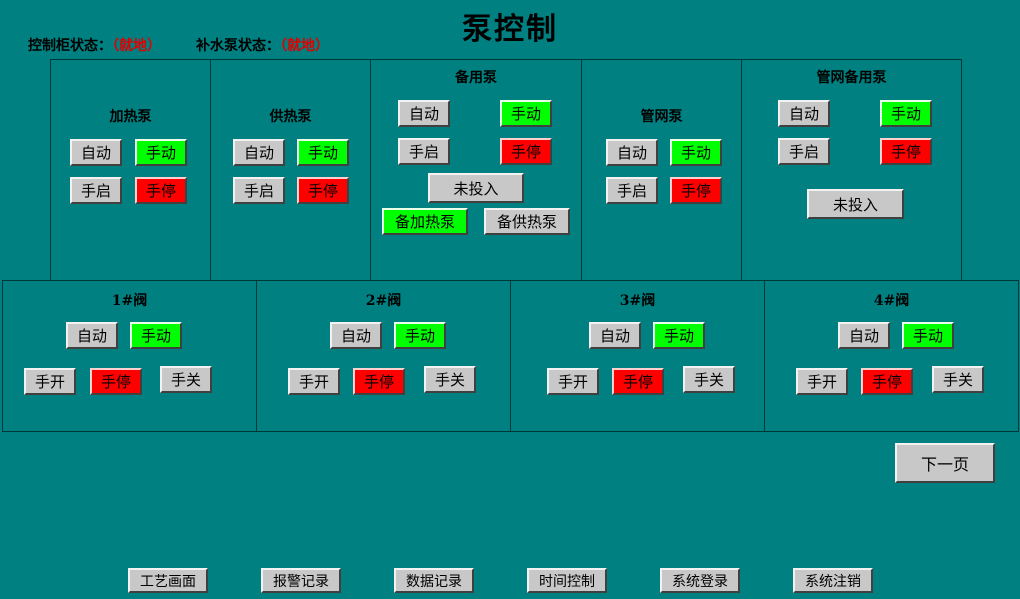 The image size is (1020, 599). Describe the element at coordinates (314, 381) in the screenshot. I see `valve-2-manual-open-button: 手开` at that location.